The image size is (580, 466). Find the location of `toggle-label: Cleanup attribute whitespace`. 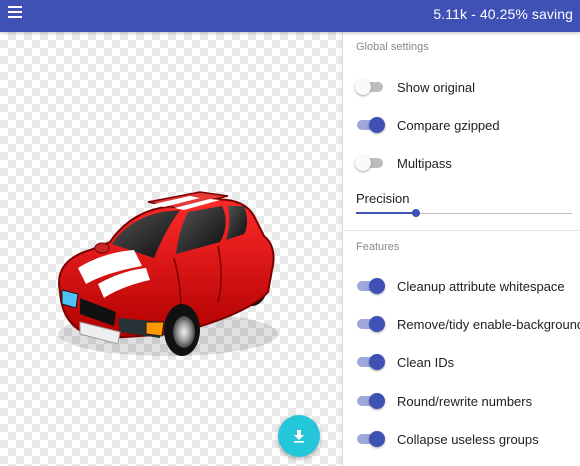

toggle-label: Cleanup attribute whitespace is located at coordinates (481, 286).